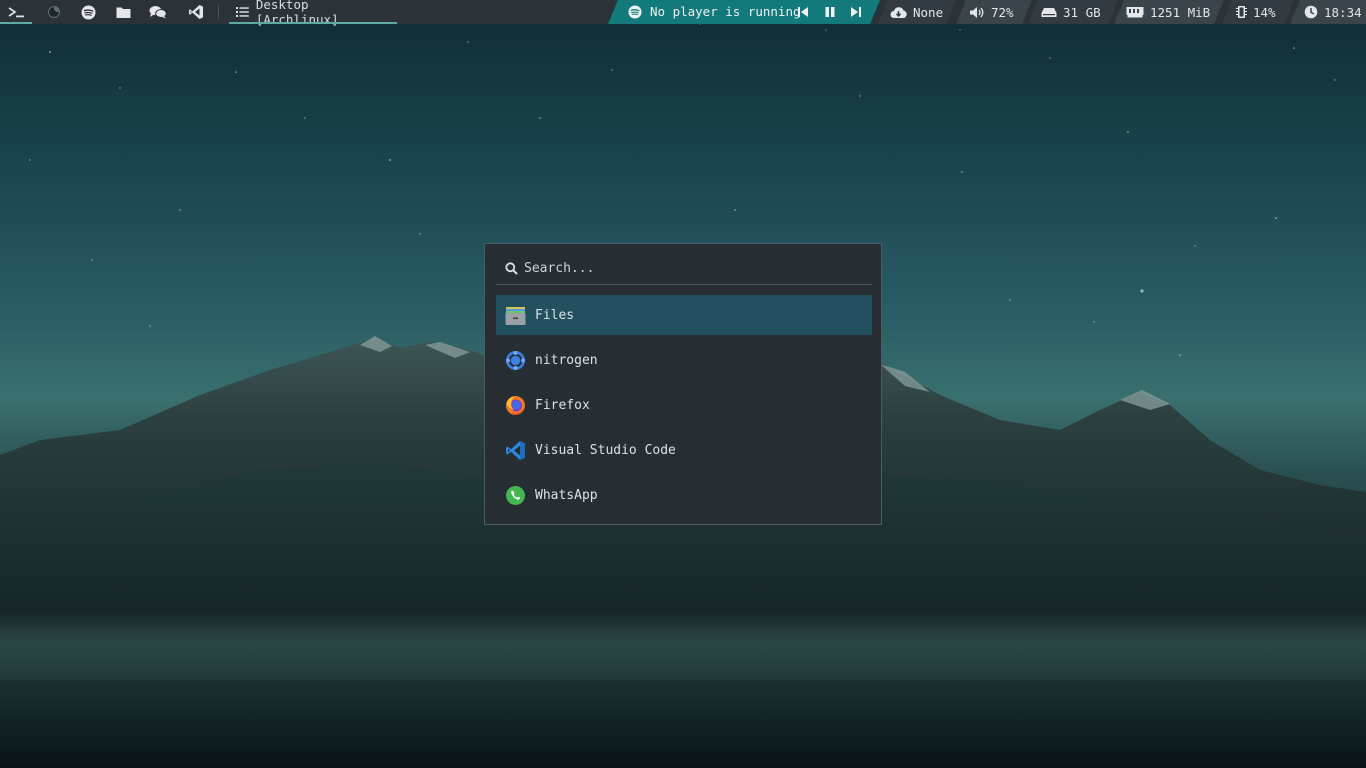  I want to click on cpu-icon, so click(1241, 12).